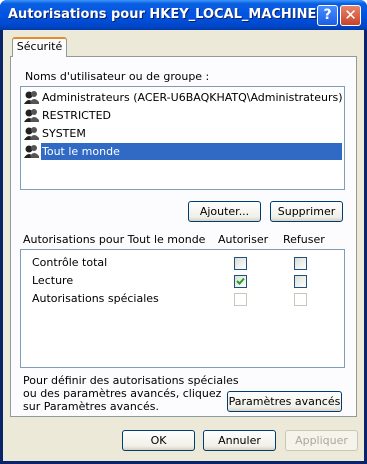 This screenshot has width=367, height=464. I want to click on cancel-button: Annuler, so click(239, 440).